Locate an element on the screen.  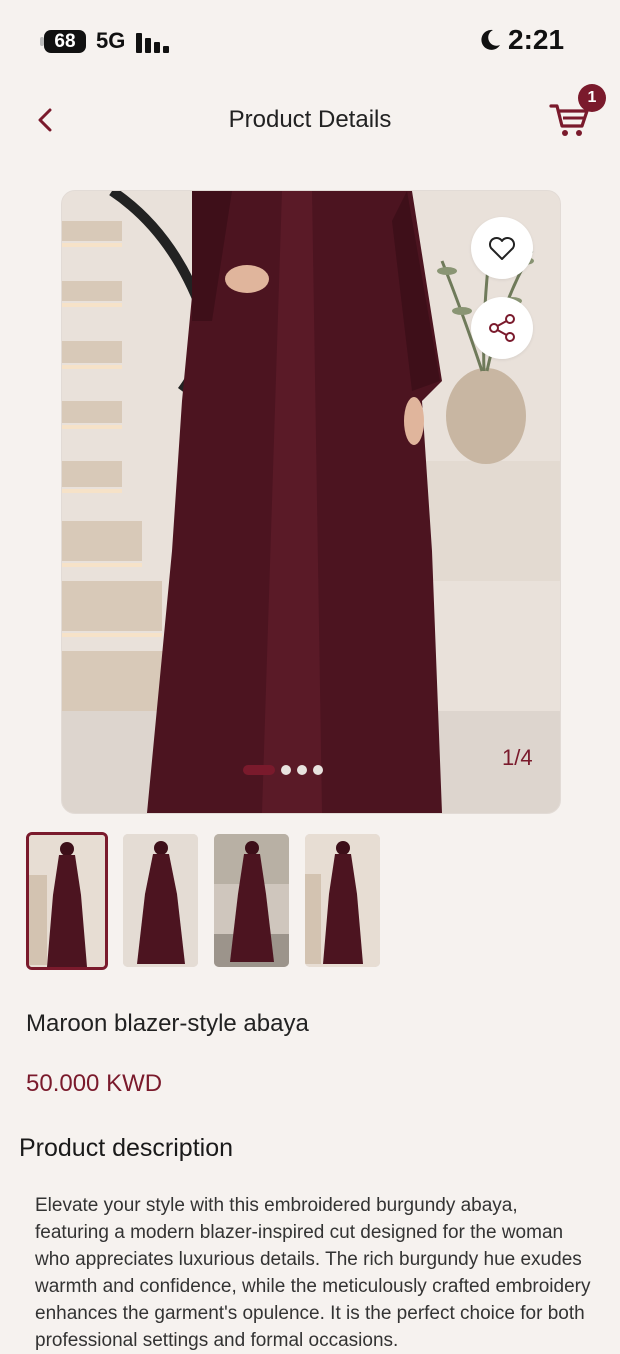
favorite-button is located at coordinates (502, 248).